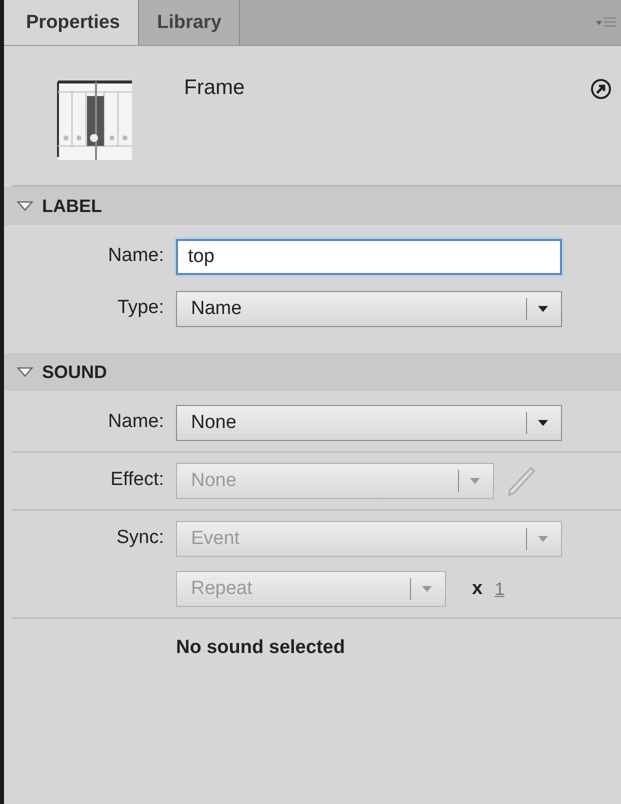 The width and height of the screenshot is (621, 804). I want to click on times-sign: x, so click(477, 589).